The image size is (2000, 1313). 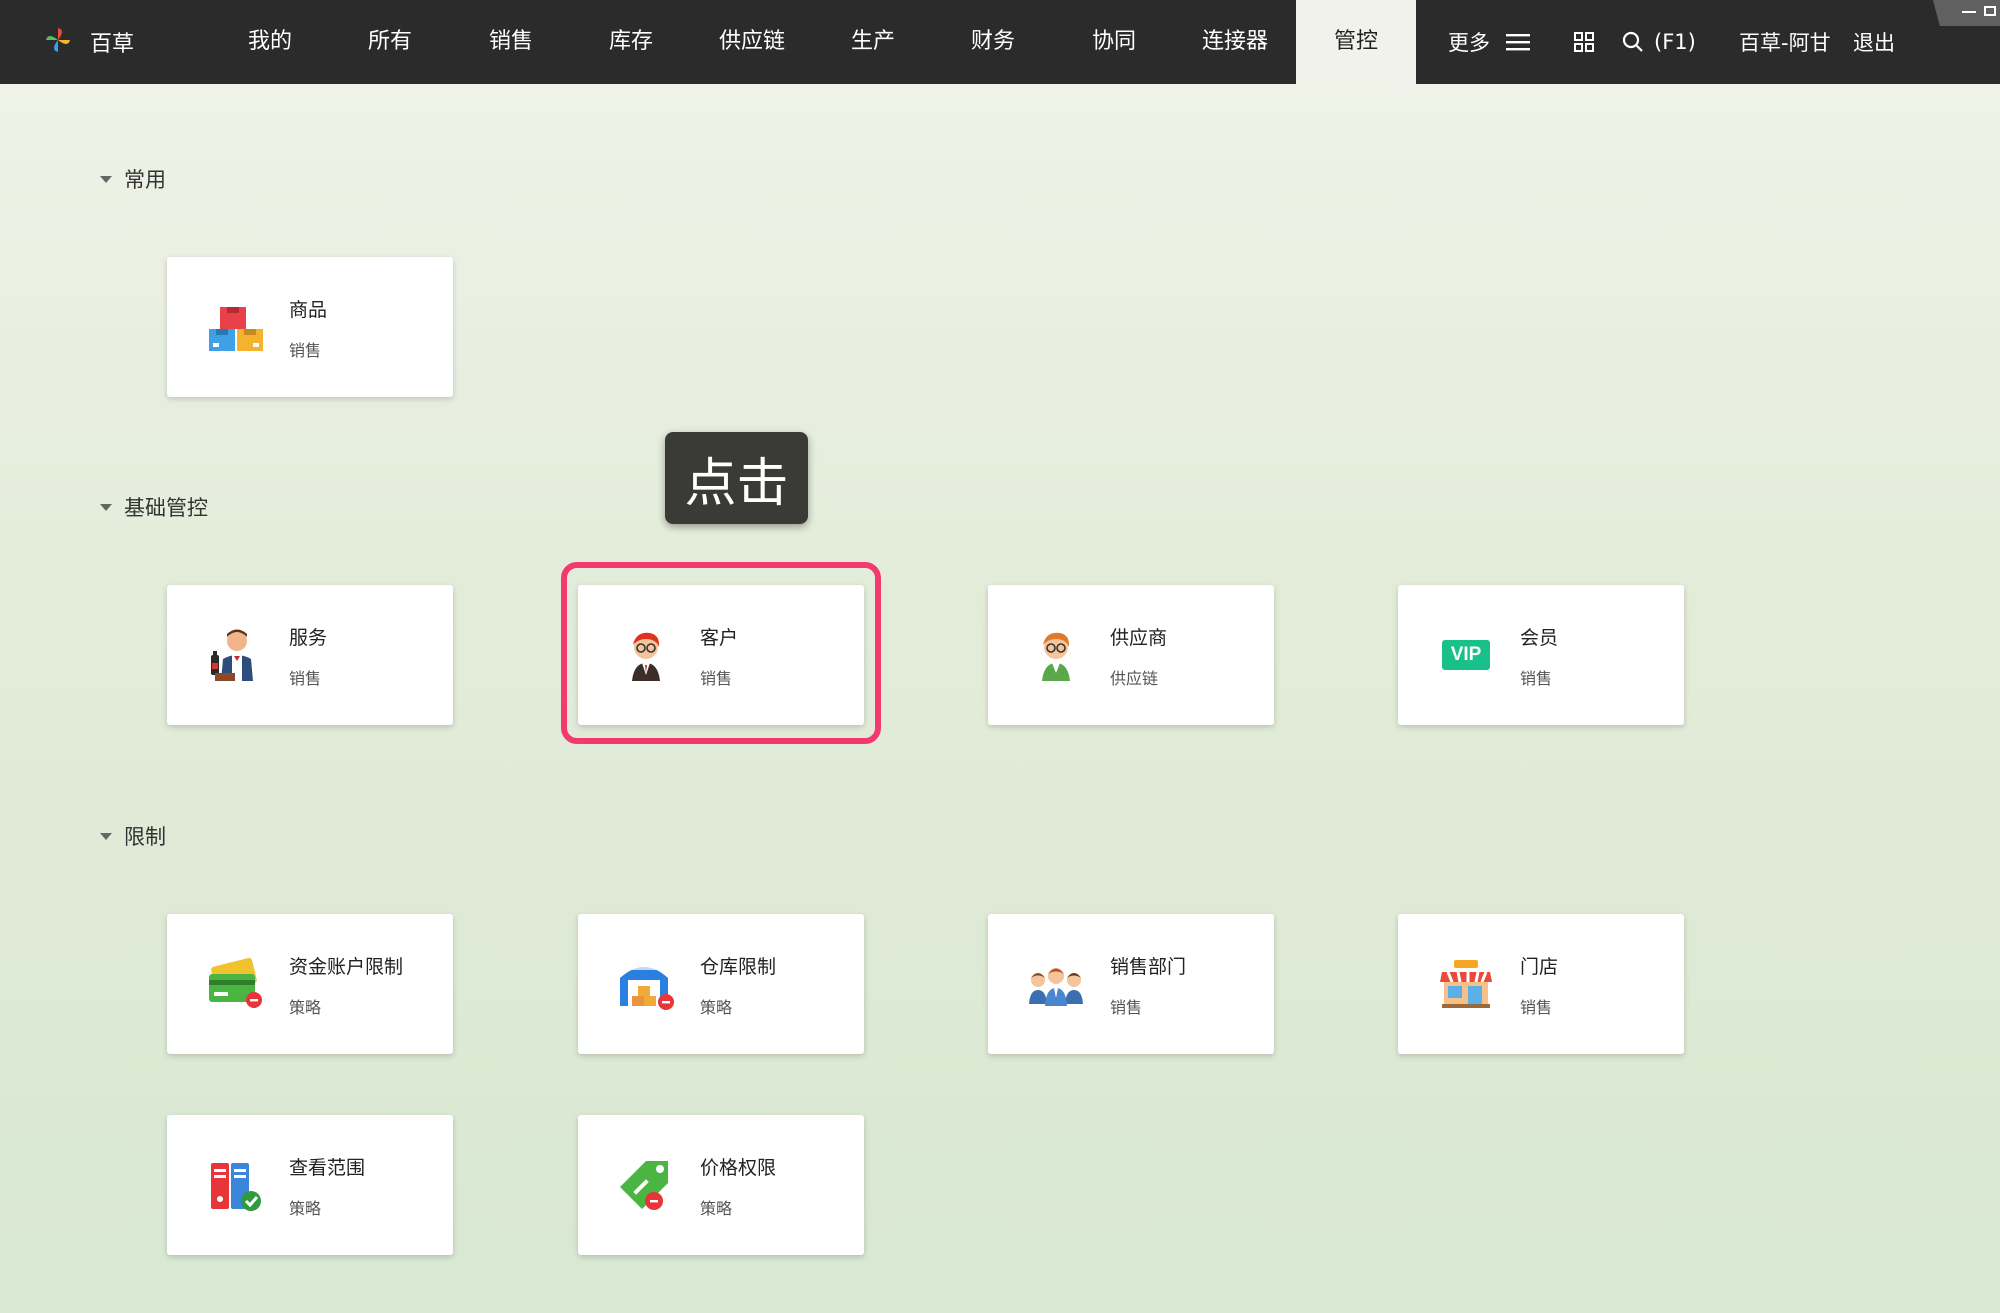 What do you see at coordinates (235, 327) in the screenshot?
I see `boxes-icon` at bounding box center [235, 327].